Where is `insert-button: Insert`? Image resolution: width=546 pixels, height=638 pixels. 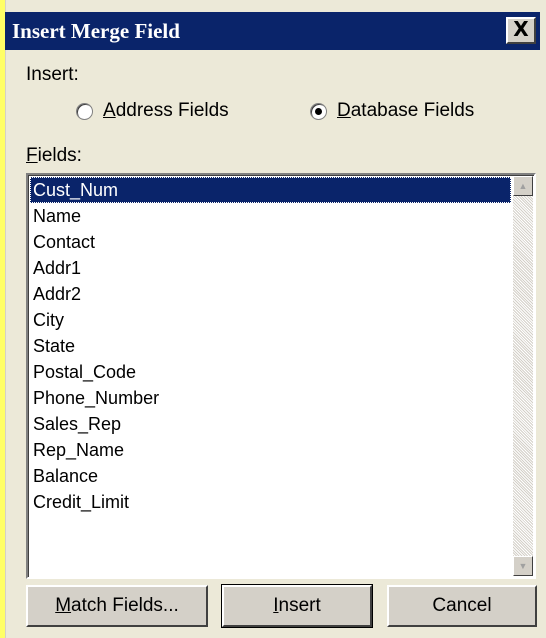 insert-button: Insert is located at coordinates (297, 606).